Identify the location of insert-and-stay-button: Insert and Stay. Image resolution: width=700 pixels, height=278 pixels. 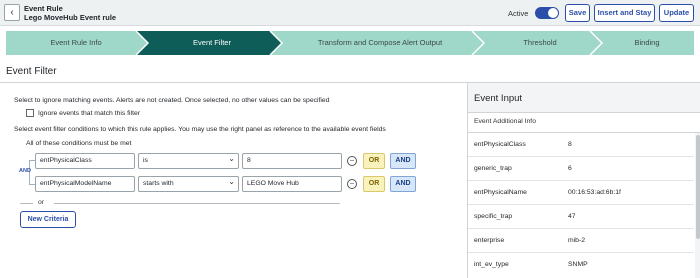
(624, 13).